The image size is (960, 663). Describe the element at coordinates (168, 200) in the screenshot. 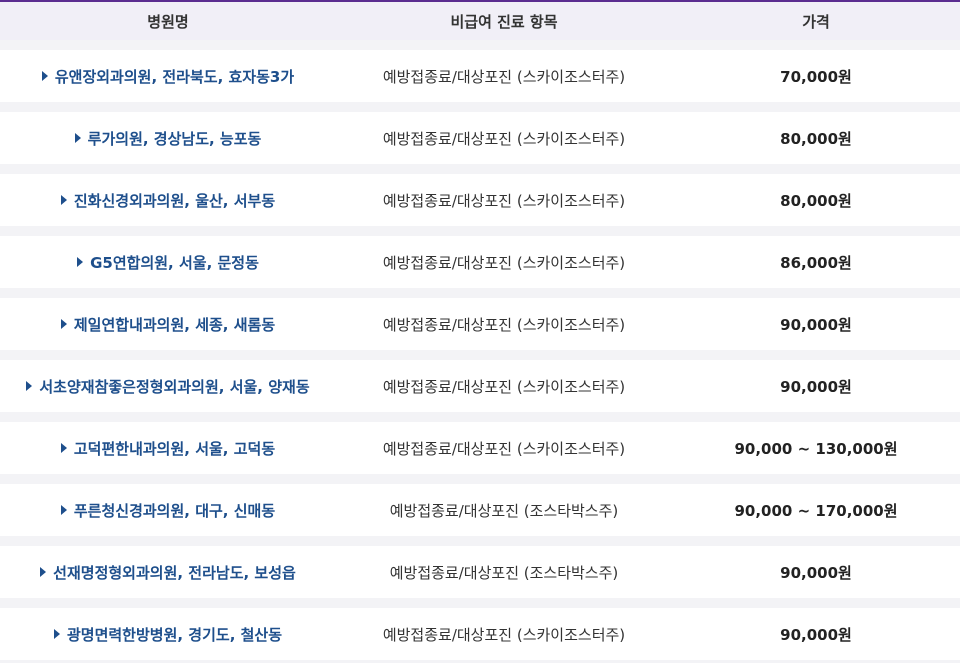

I see `hospital-link: 진화신경외과의원, 울산, 서부동` at that location.